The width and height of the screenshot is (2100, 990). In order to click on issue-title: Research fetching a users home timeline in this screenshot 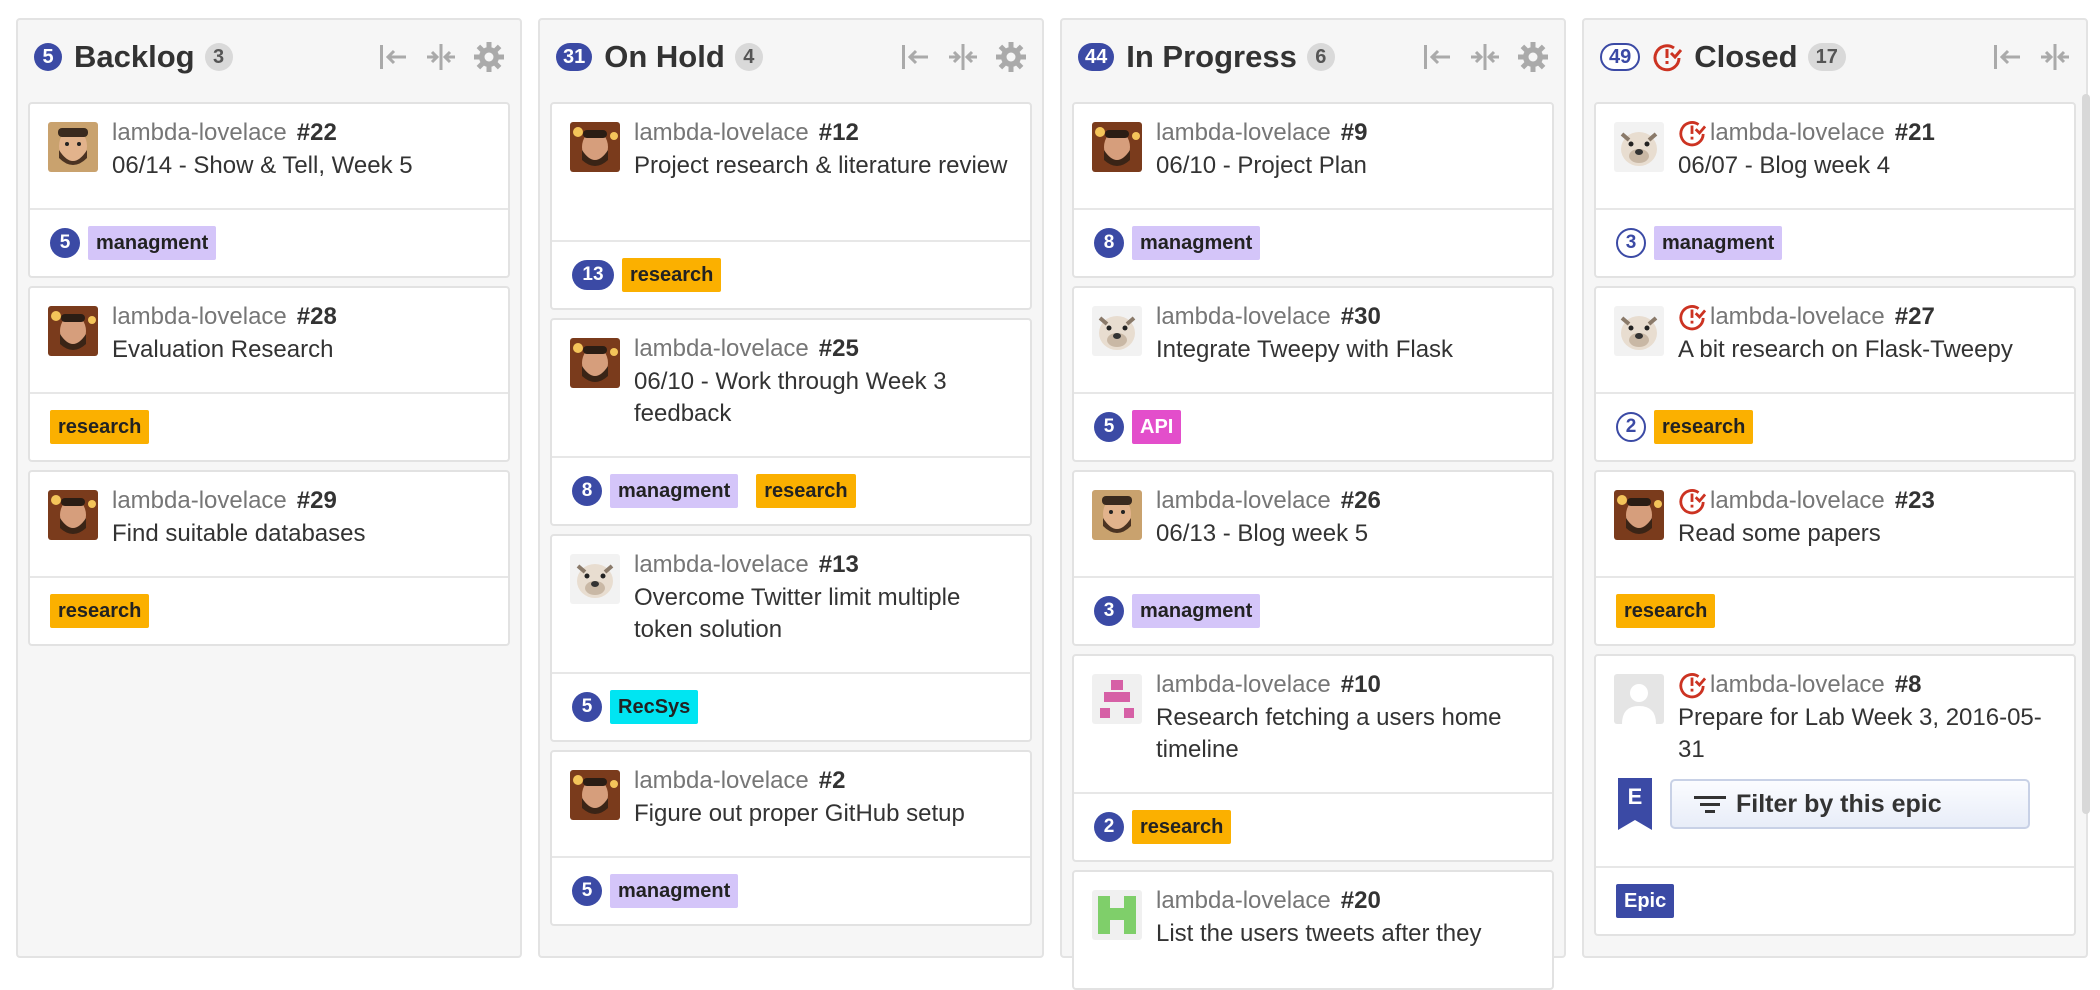, I will do `click(1348, 734)`.